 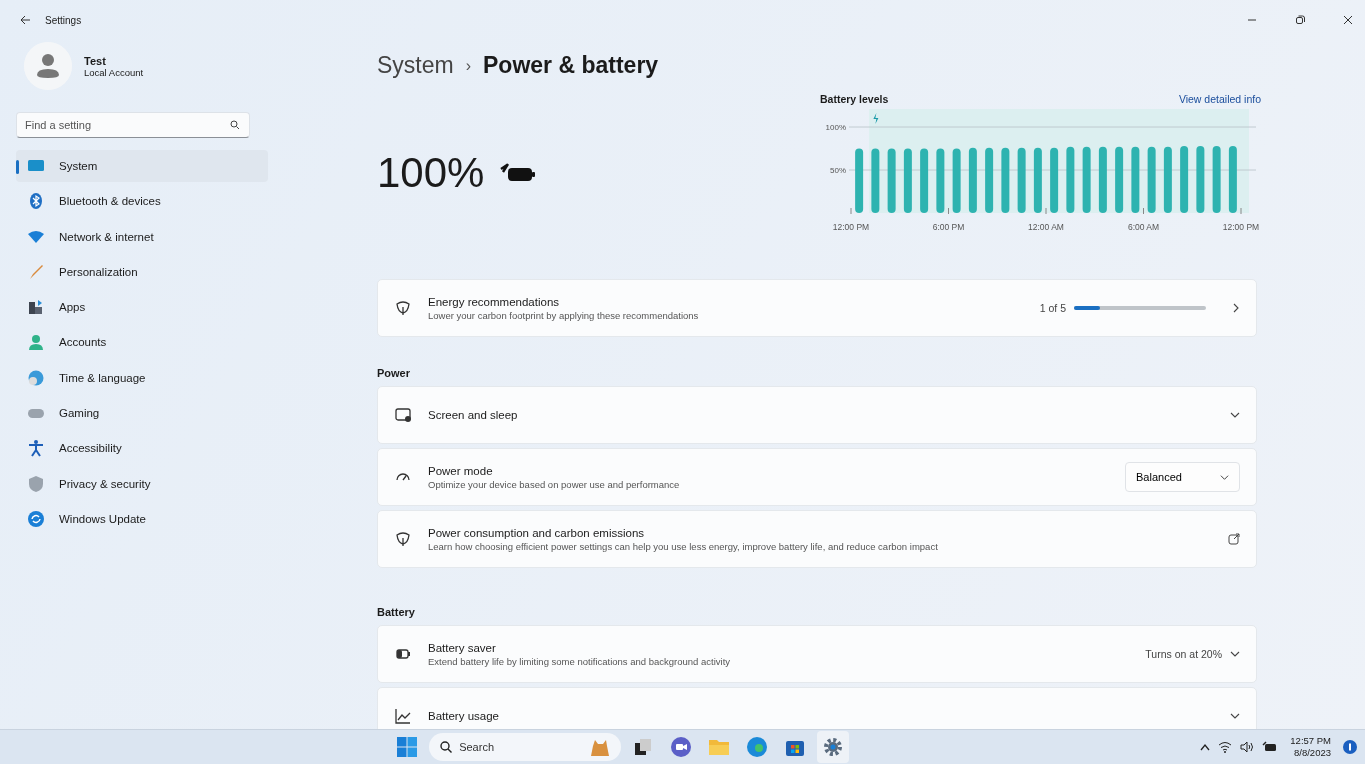 I want to click on taskbar-search-field: Search, so click(x=525, y=747).